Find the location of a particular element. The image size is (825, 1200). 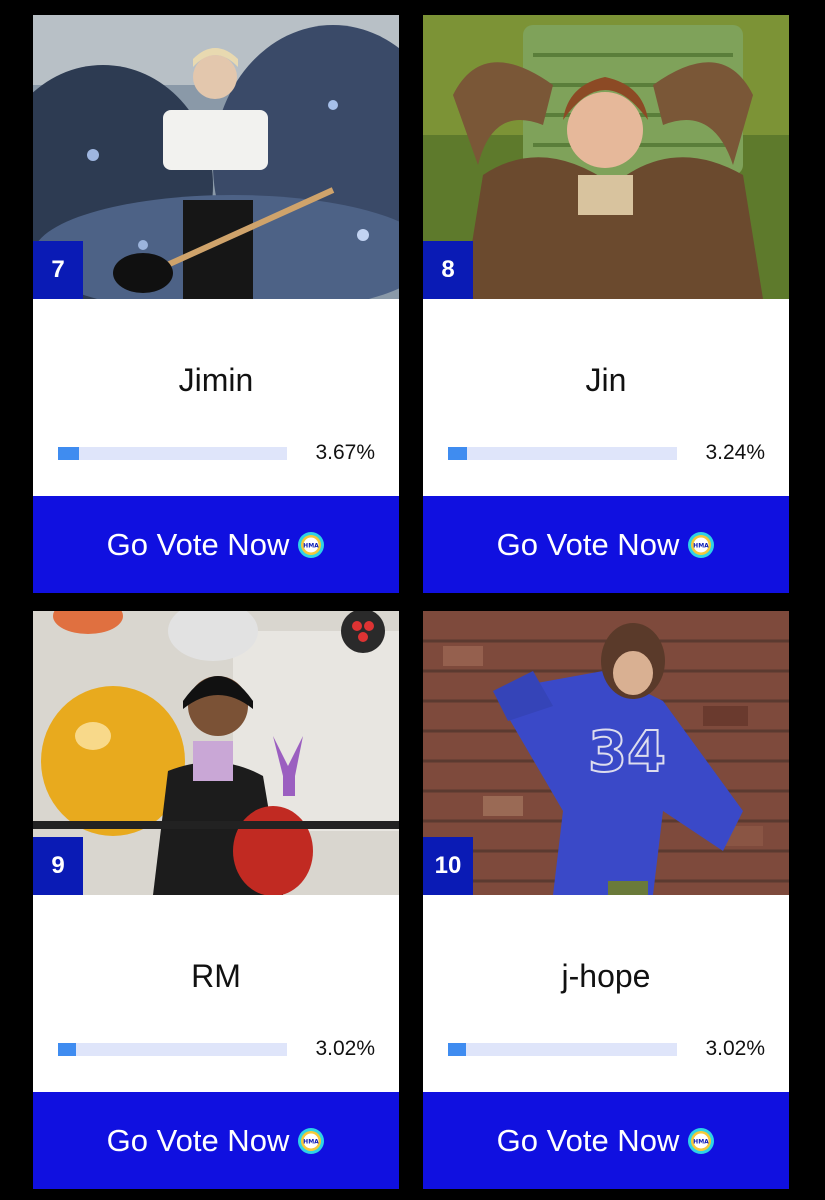

candidate-name: j-hope is located at coordinates (606, 976).